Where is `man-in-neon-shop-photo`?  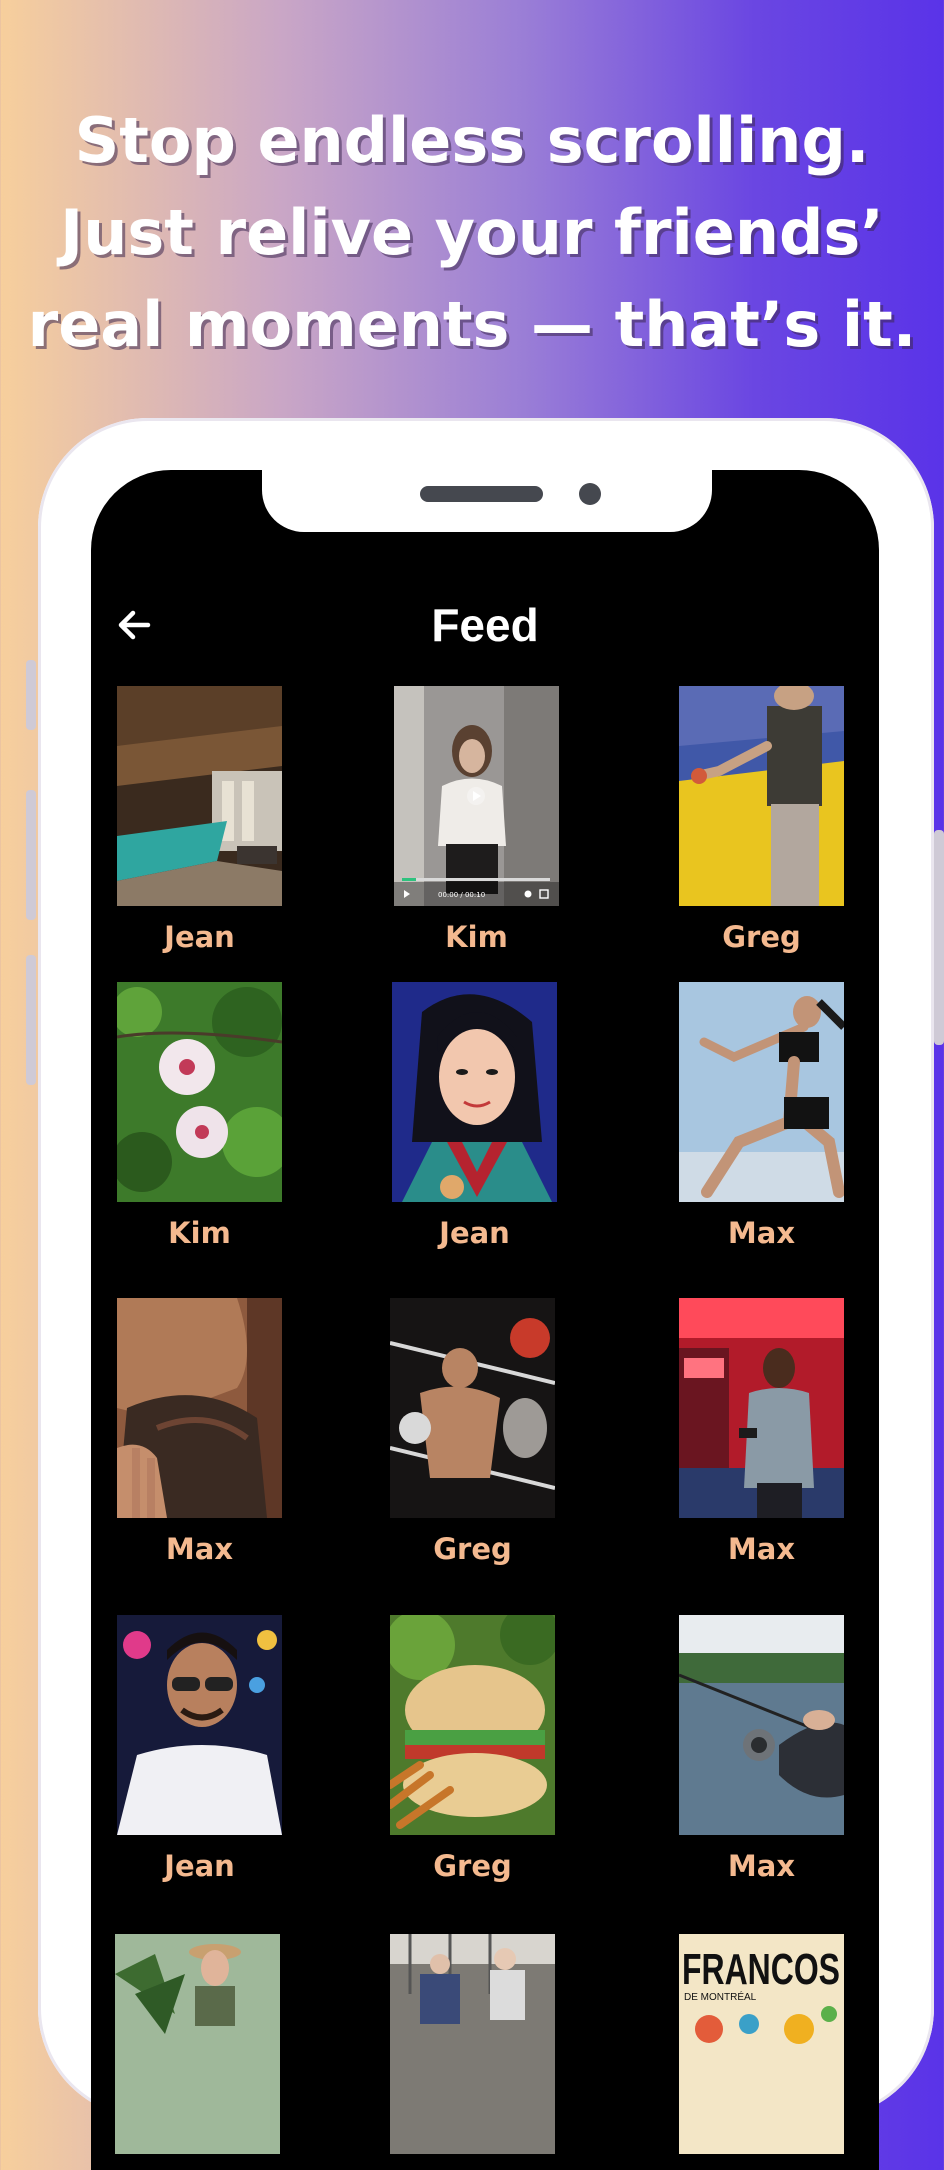 man-in-neon-shop-photo is located at coordinates (761, 1408).